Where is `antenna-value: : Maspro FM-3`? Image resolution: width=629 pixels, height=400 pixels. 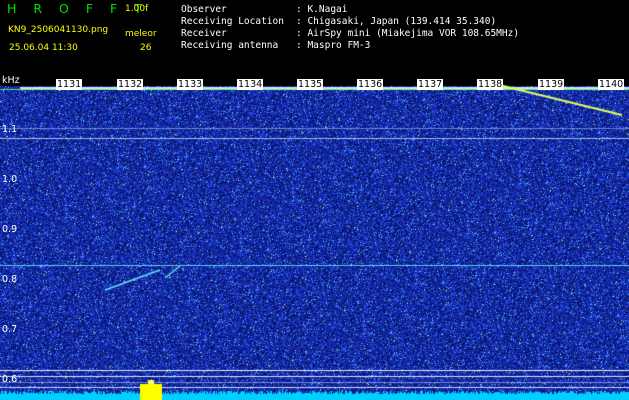 antenna-value: : Maspro FM-3 is located at coordinates (333, 45).